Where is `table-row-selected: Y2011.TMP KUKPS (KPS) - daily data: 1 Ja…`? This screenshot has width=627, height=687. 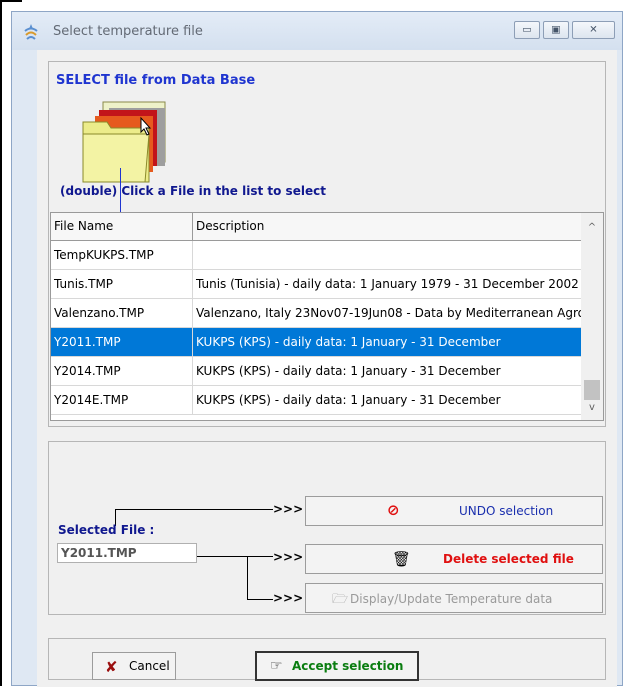 table-row-selected: Y2011.TMP KUKPS (KPS) - daily data: 1 Ja… is located at coordinates (316, 342).